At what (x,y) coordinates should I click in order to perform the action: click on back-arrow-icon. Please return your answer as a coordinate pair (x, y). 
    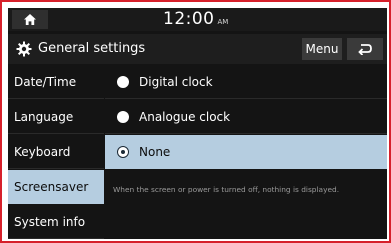
    Looking at the image, I should click on (365, 49).